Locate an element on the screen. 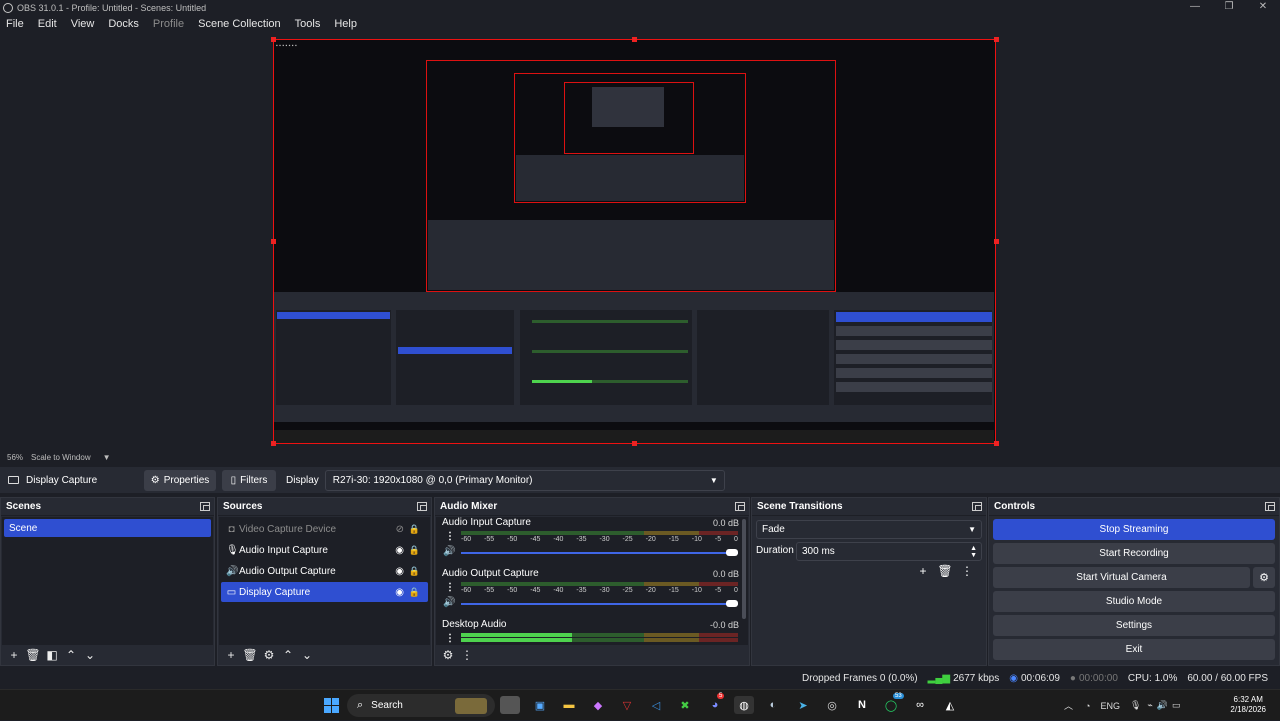 This screenshot has width=1280, height=721. menu-file: File is located at coordinates (15, 24).